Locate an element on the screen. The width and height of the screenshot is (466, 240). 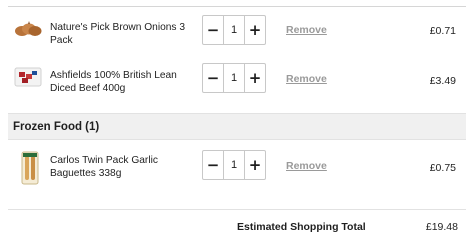
section-title: Frozen Food (1) is located at coordinates (56, 127).